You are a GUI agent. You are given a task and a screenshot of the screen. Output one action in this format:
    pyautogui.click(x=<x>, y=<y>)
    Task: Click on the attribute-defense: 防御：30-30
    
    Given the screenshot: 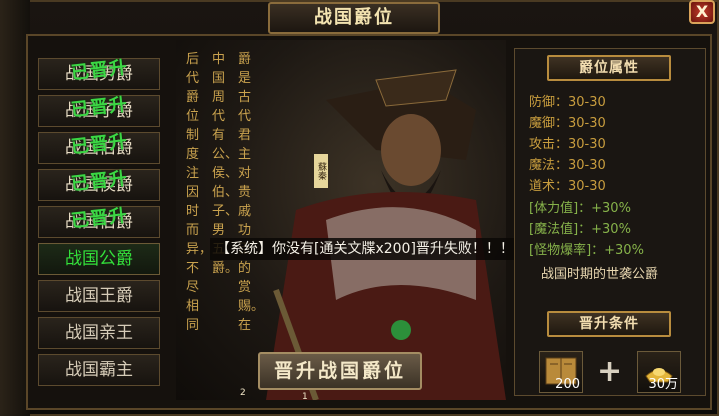 What is the action you would take?
    pyautogui.click(x=567, y=102)
    